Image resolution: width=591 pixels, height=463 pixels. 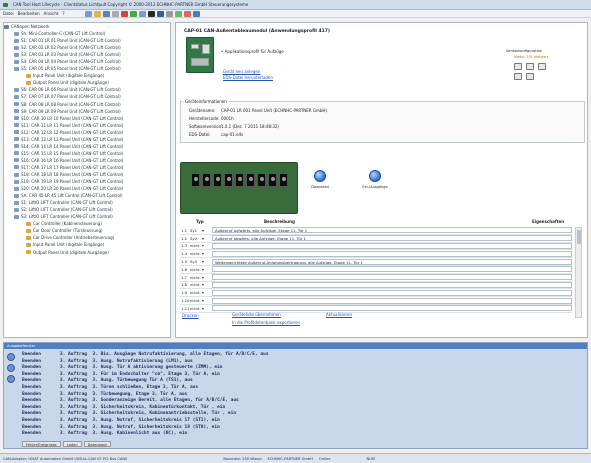 What do you see at coordinates (142, 13) in the screenshot?
I see `refresh-icon` at bounding box center [142, 13].